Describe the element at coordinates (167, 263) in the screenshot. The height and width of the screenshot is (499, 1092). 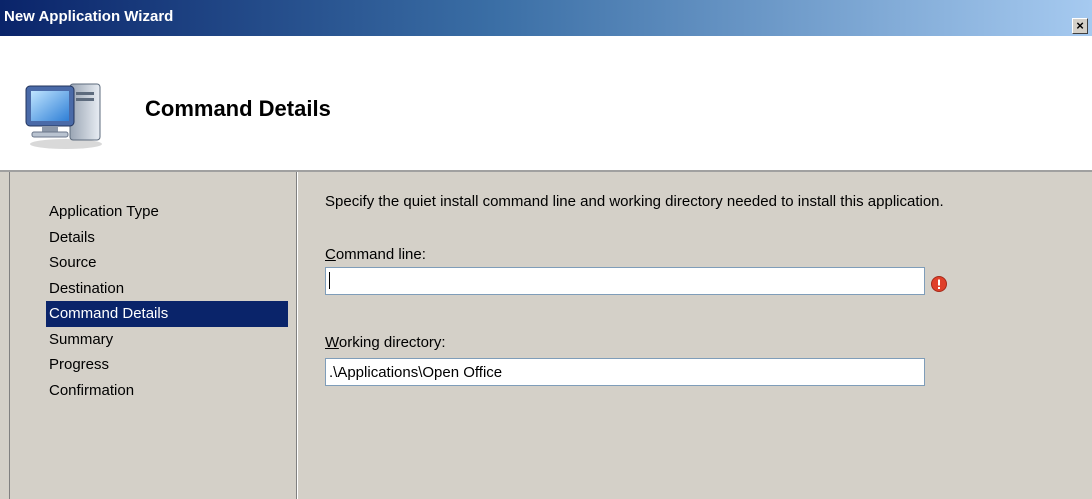
I see `step-source: Source` at that location.